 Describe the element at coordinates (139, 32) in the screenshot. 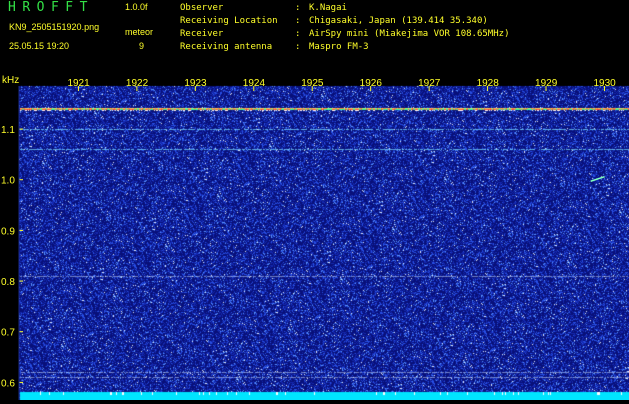

I see `meteor-label: meteor` at that location.